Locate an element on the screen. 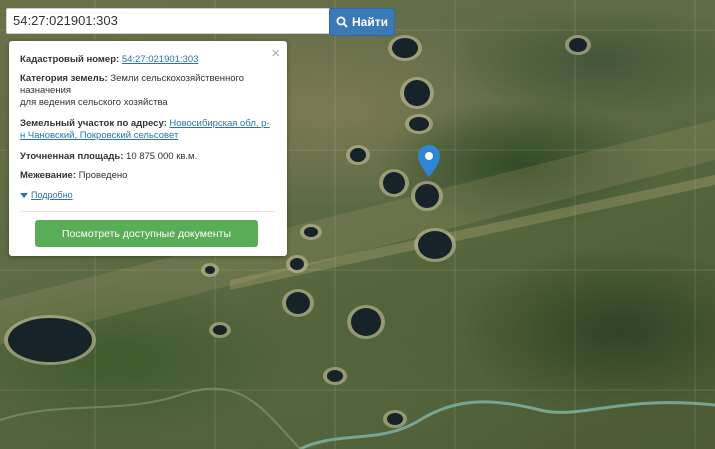  survey-value: Проведено is located at coordinates (103, 175).